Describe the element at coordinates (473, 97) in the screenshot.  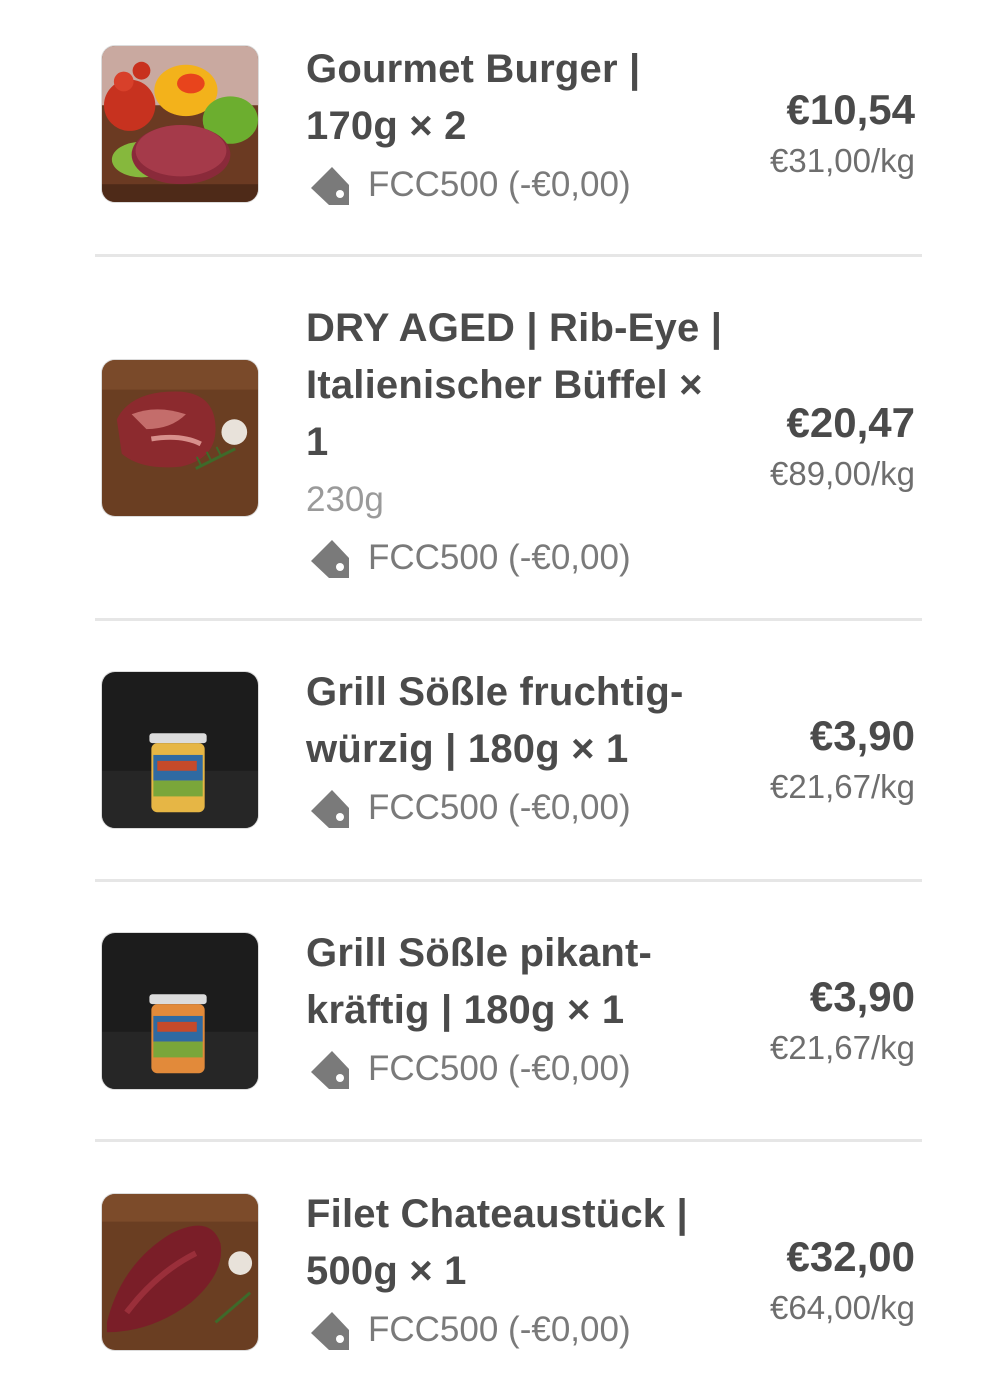
I see `product-name: Gourmet Burger | 170g × 2` at that location.